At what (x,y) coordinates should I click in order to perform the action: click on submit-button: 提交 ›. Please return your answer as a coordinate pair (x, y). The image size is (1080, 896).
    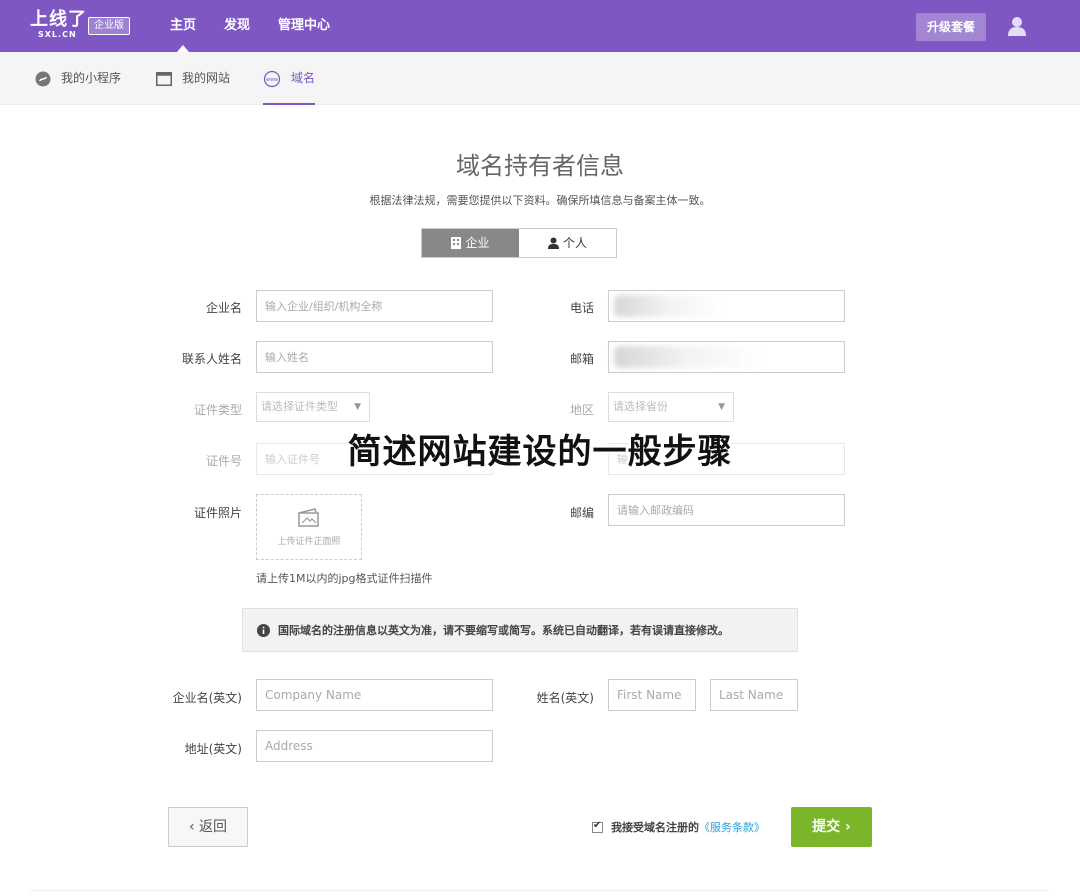
    Looking at the image, I should click on (831, 827).